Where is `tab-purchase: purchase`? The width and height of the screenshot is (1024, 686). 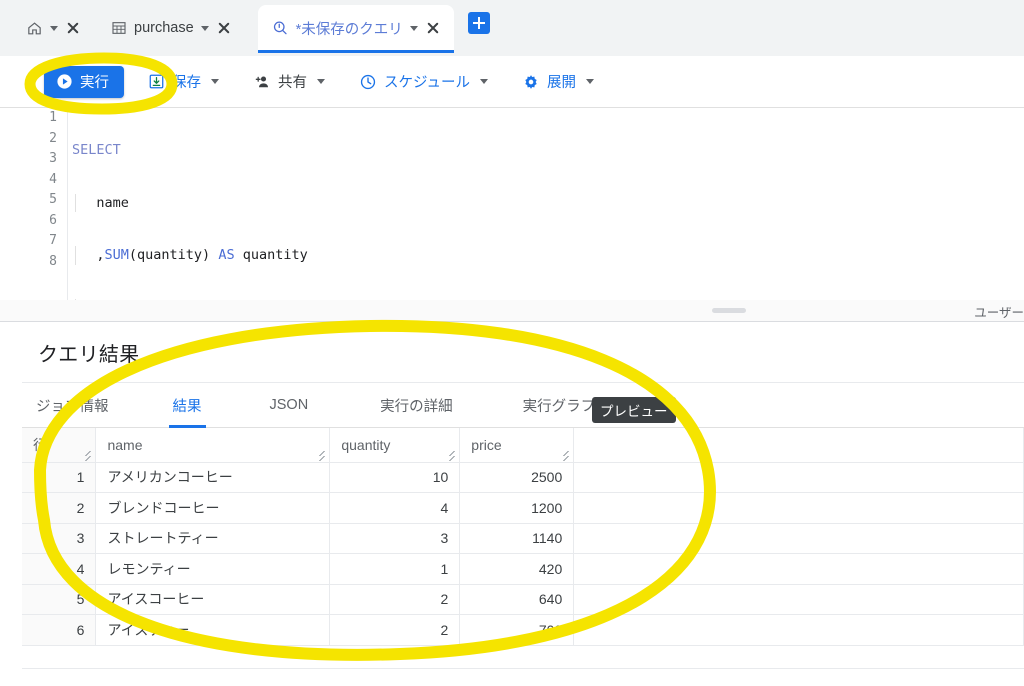
tab-purchase: purchase is located at coordinates (171, 28).